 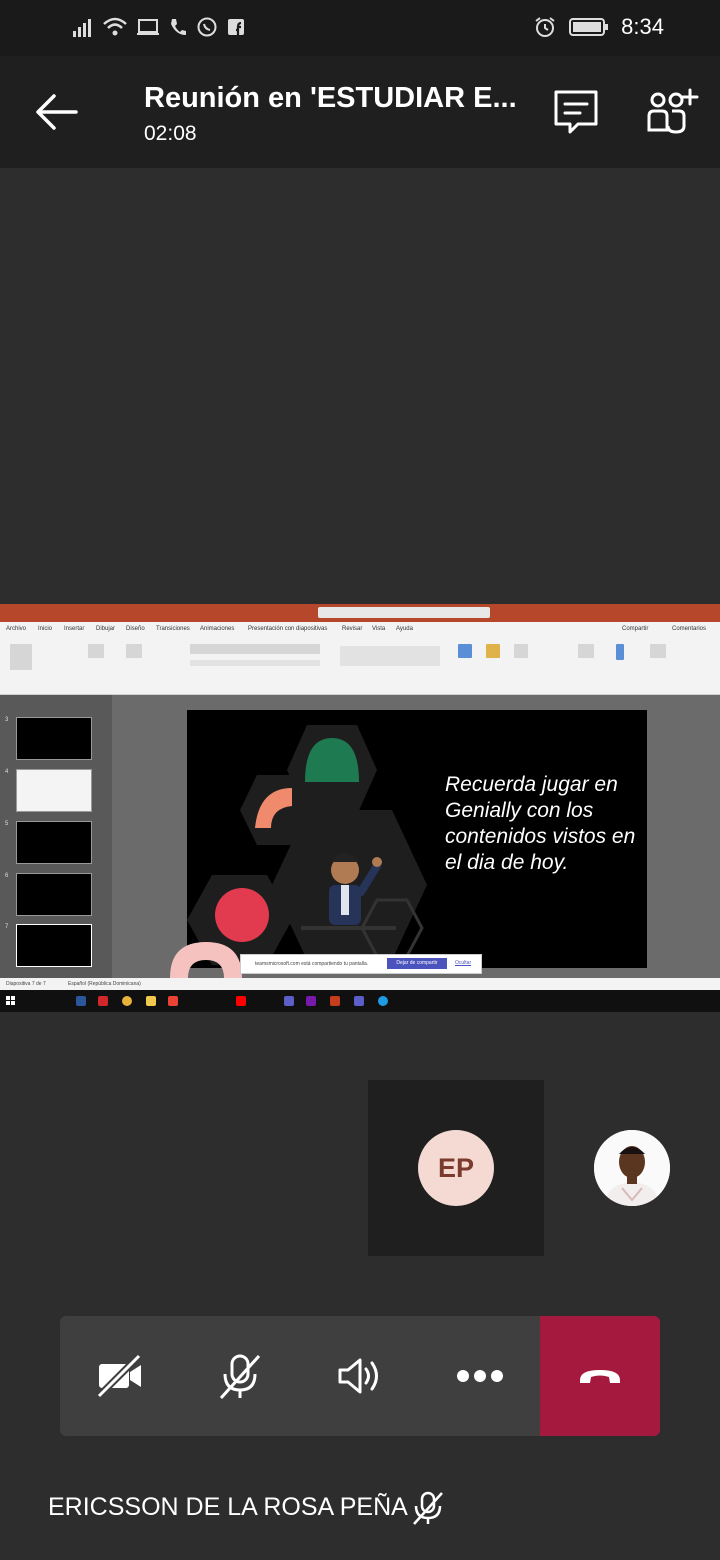 I want to click on slide-number: 5, so click(x=7, y=824).